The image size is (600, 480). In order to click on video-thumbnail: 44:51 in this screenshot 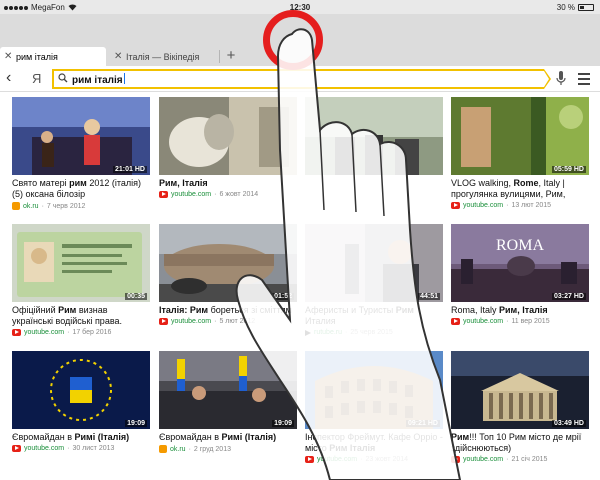, I will do `click(374, 263)`.